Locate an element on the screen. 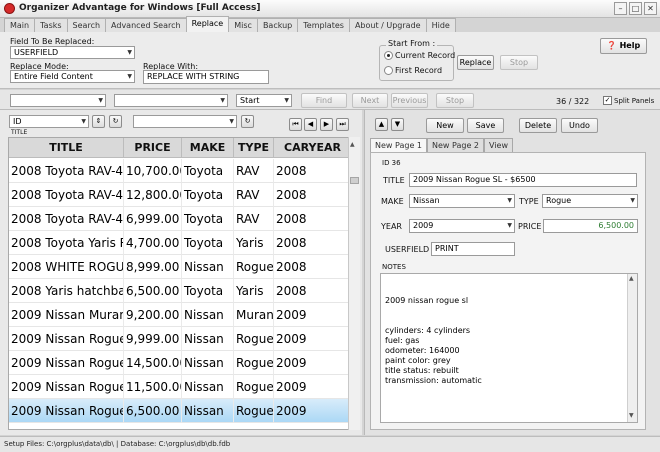 The image size is (660, 452). find-value-select: ▼ is located at coordinates (171, 100).